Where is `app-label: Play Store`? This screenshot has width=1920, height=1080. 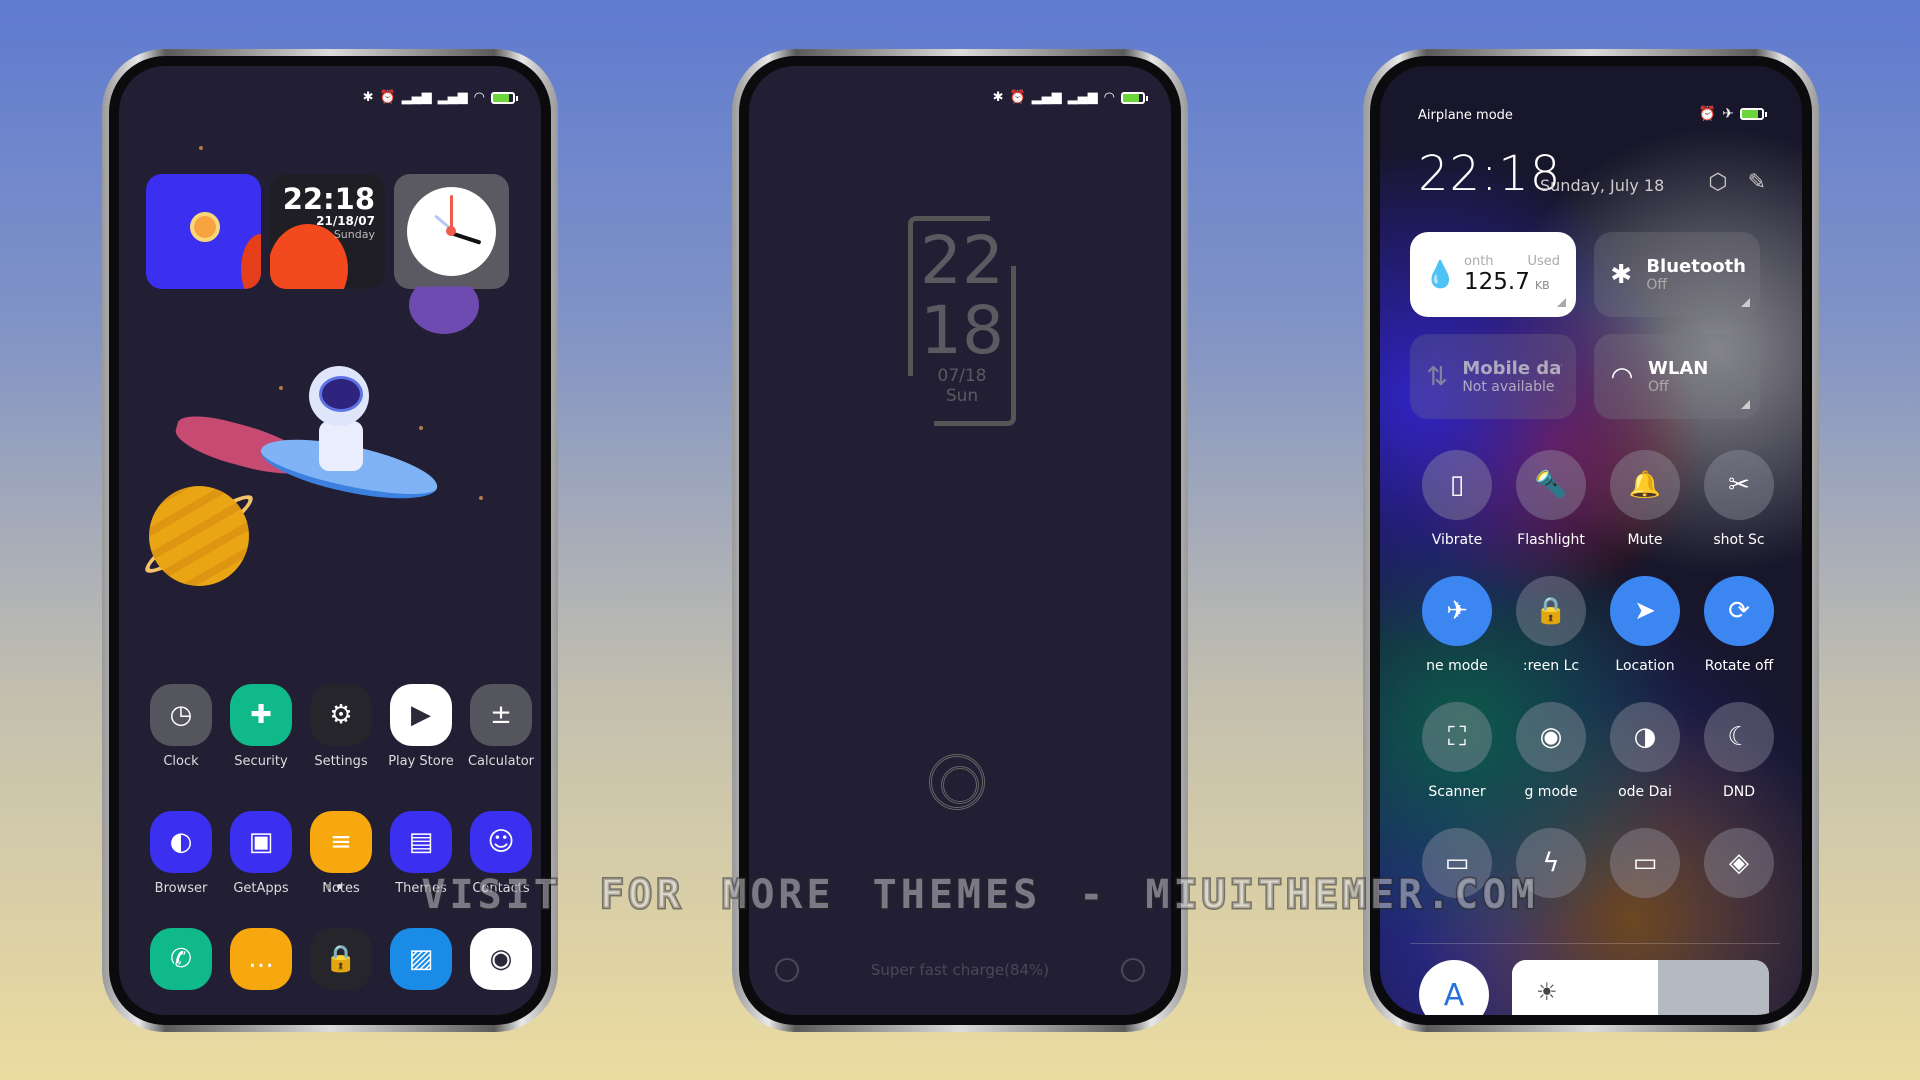
app-label: Play Store is located at coordinates (421, 761).